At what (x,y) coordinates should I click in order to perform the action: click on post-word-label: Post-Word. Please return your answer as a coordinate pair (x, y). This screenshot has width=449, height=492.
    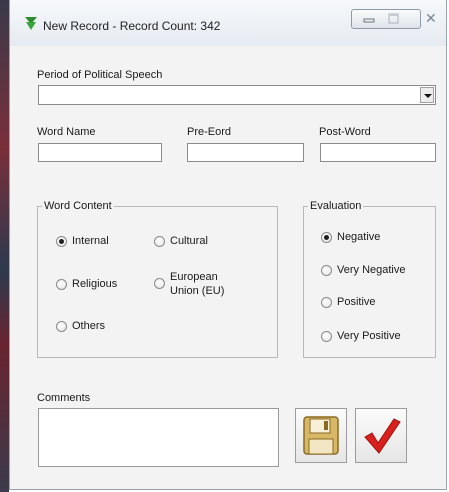
    Looking at the image, I should click on (345, 132).